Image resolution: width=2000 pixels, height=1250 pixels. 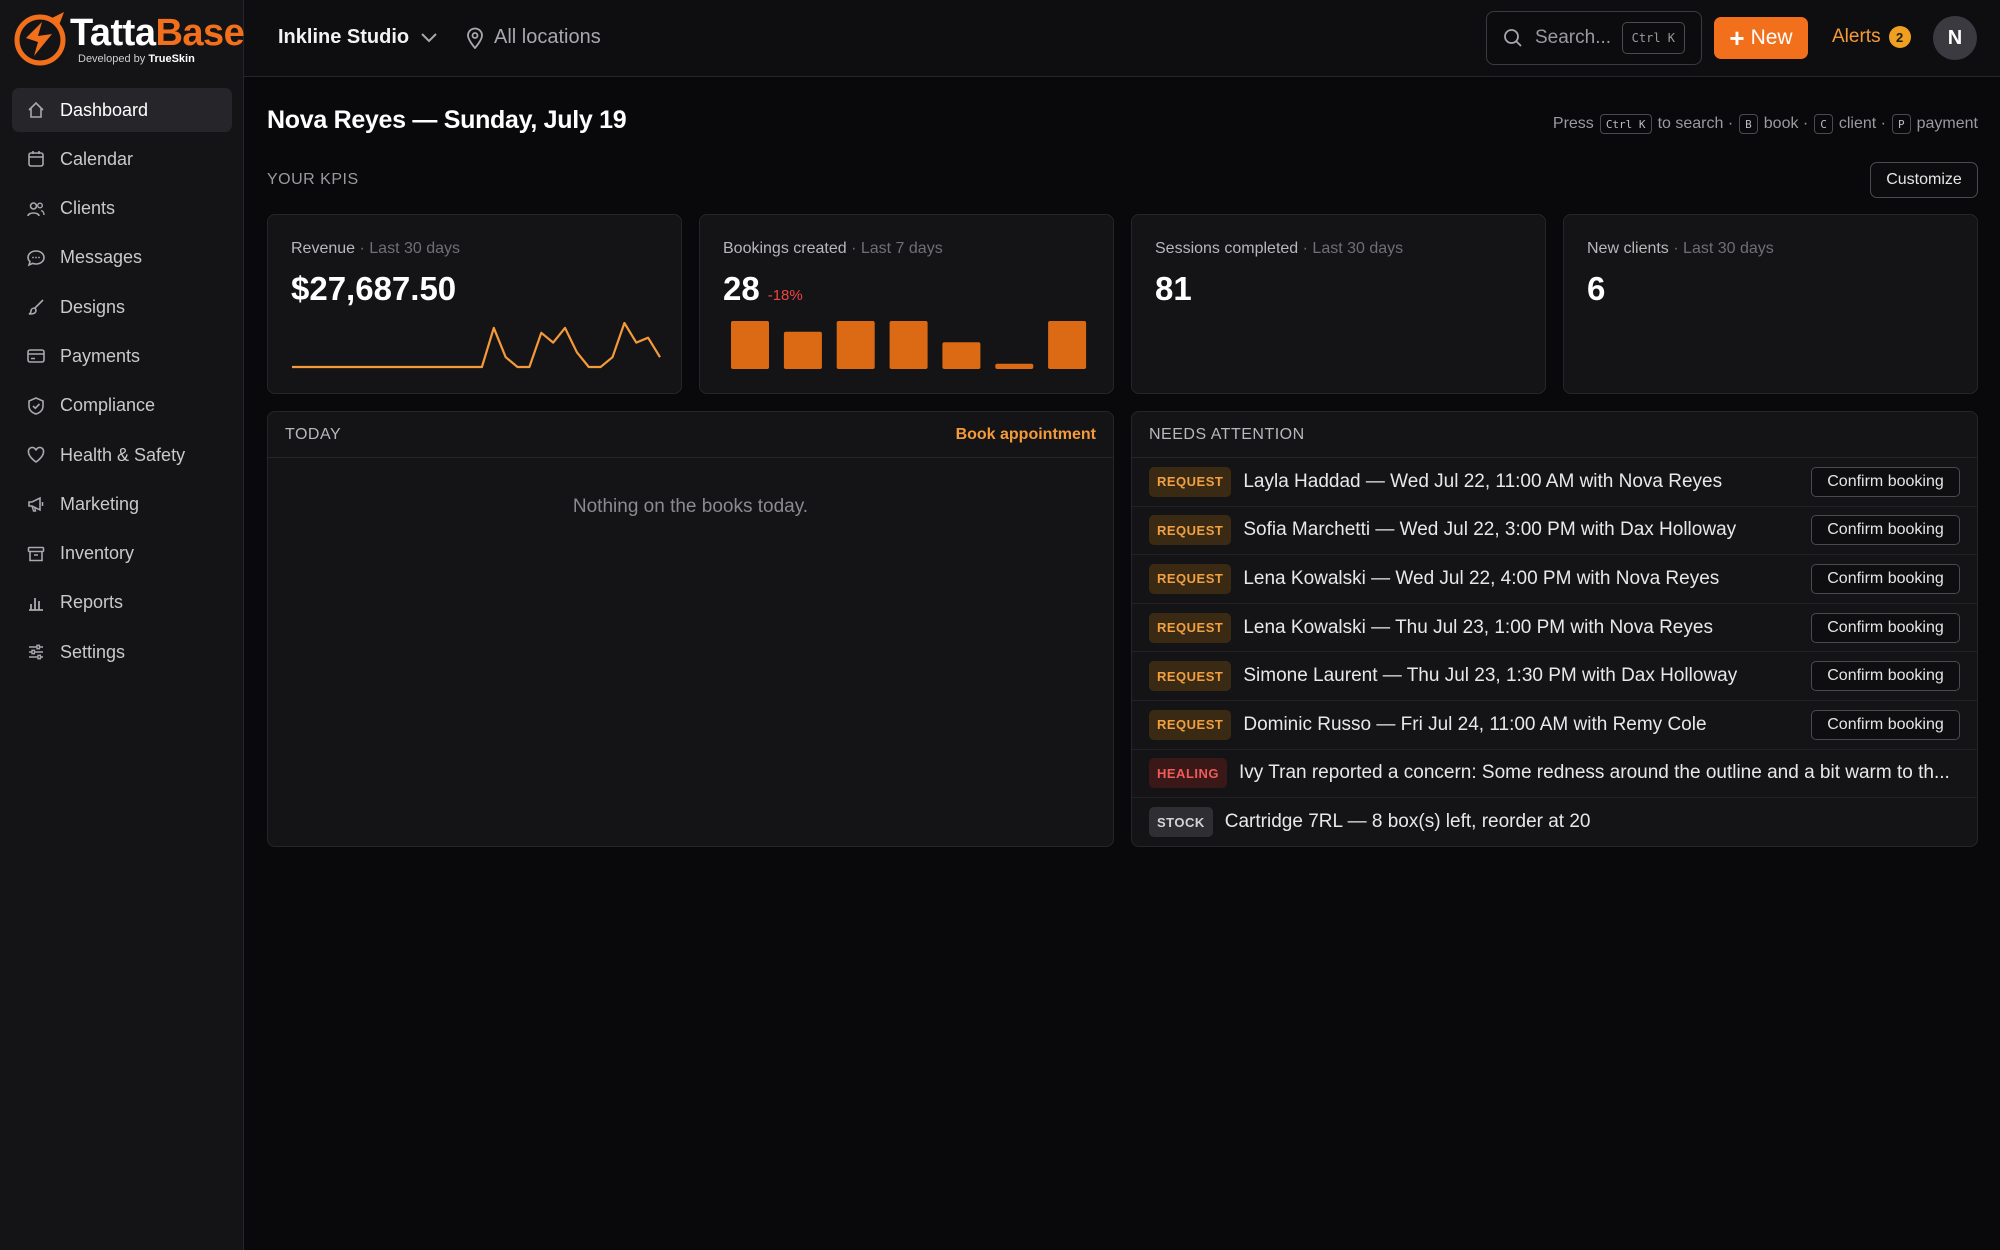 What do you see at coordinates (1770, 304) in the screenshot?
I see `kpi-card-new-clients: New clients · Last 30 days 6` at bounding box center [1770, 304].